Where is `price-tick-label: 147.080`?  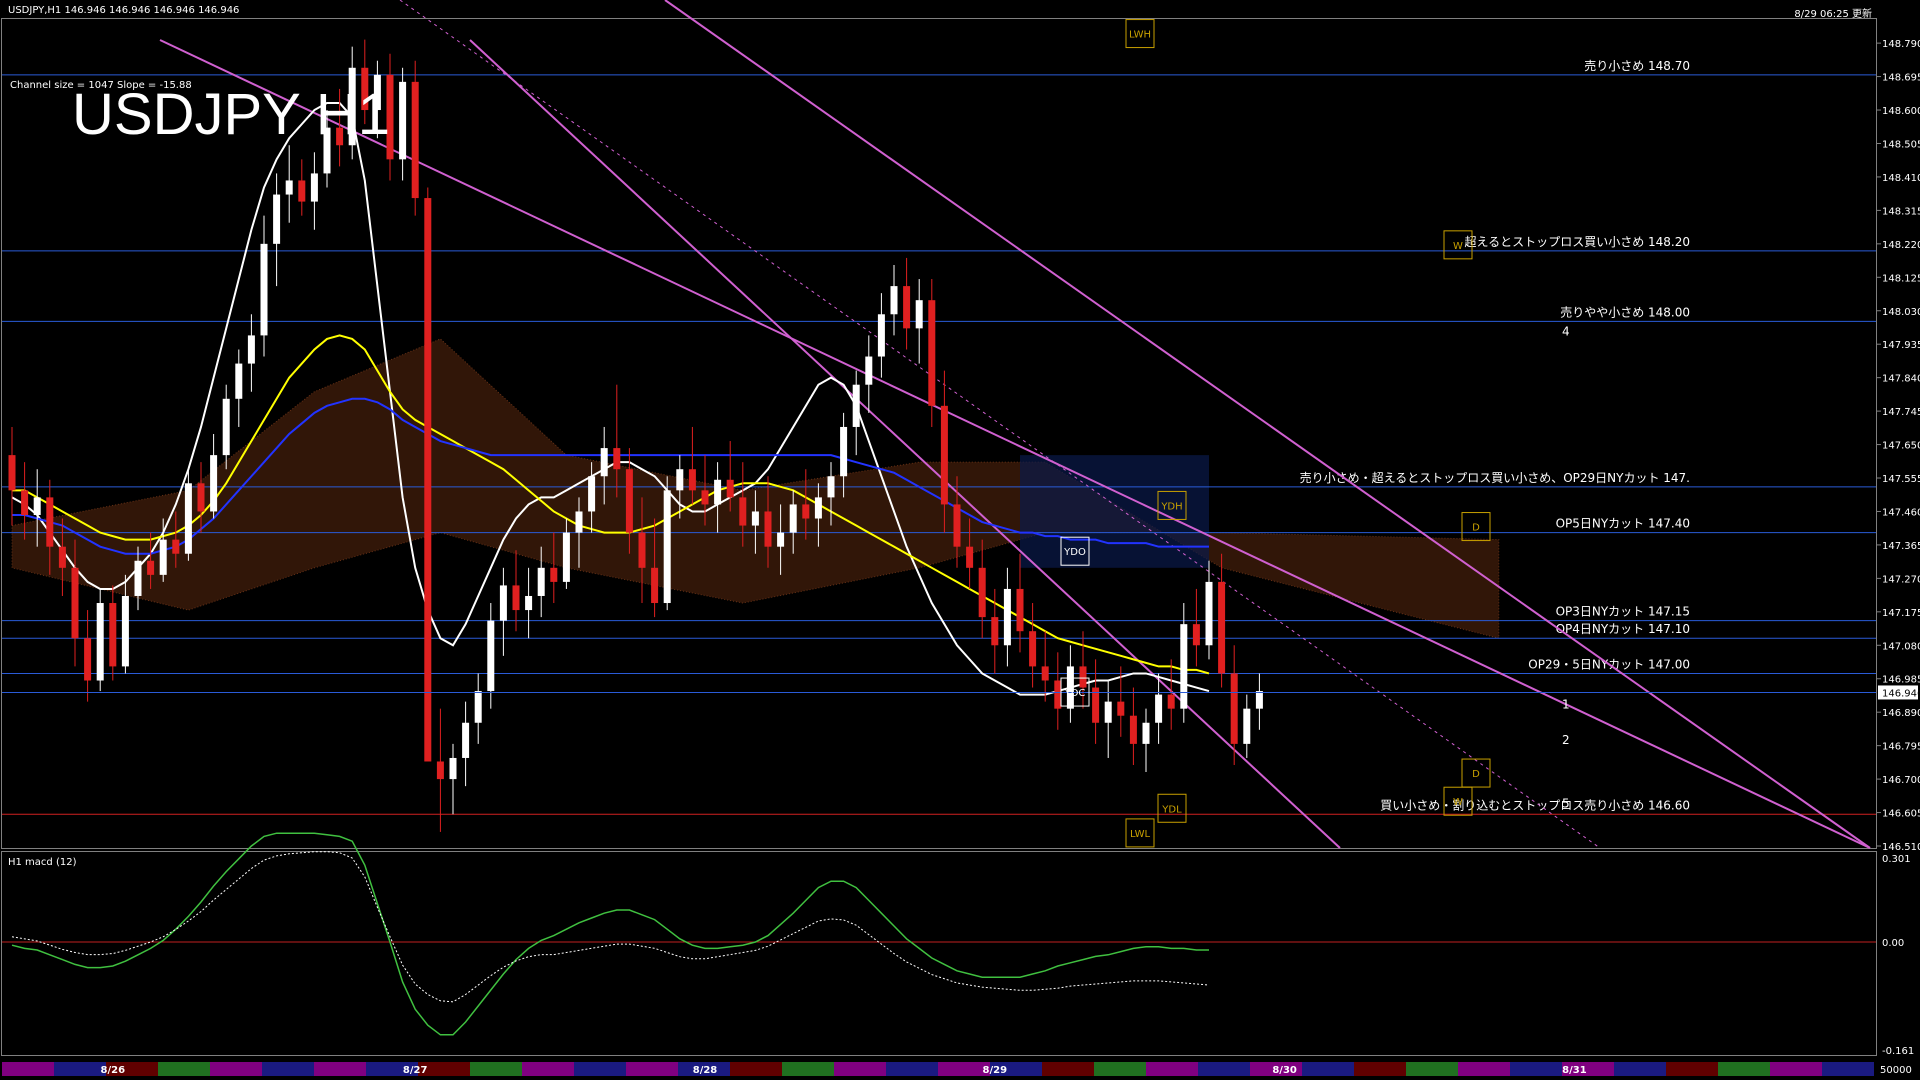
price-tick-label: 147.080 is located at coordinates (1901, 646).